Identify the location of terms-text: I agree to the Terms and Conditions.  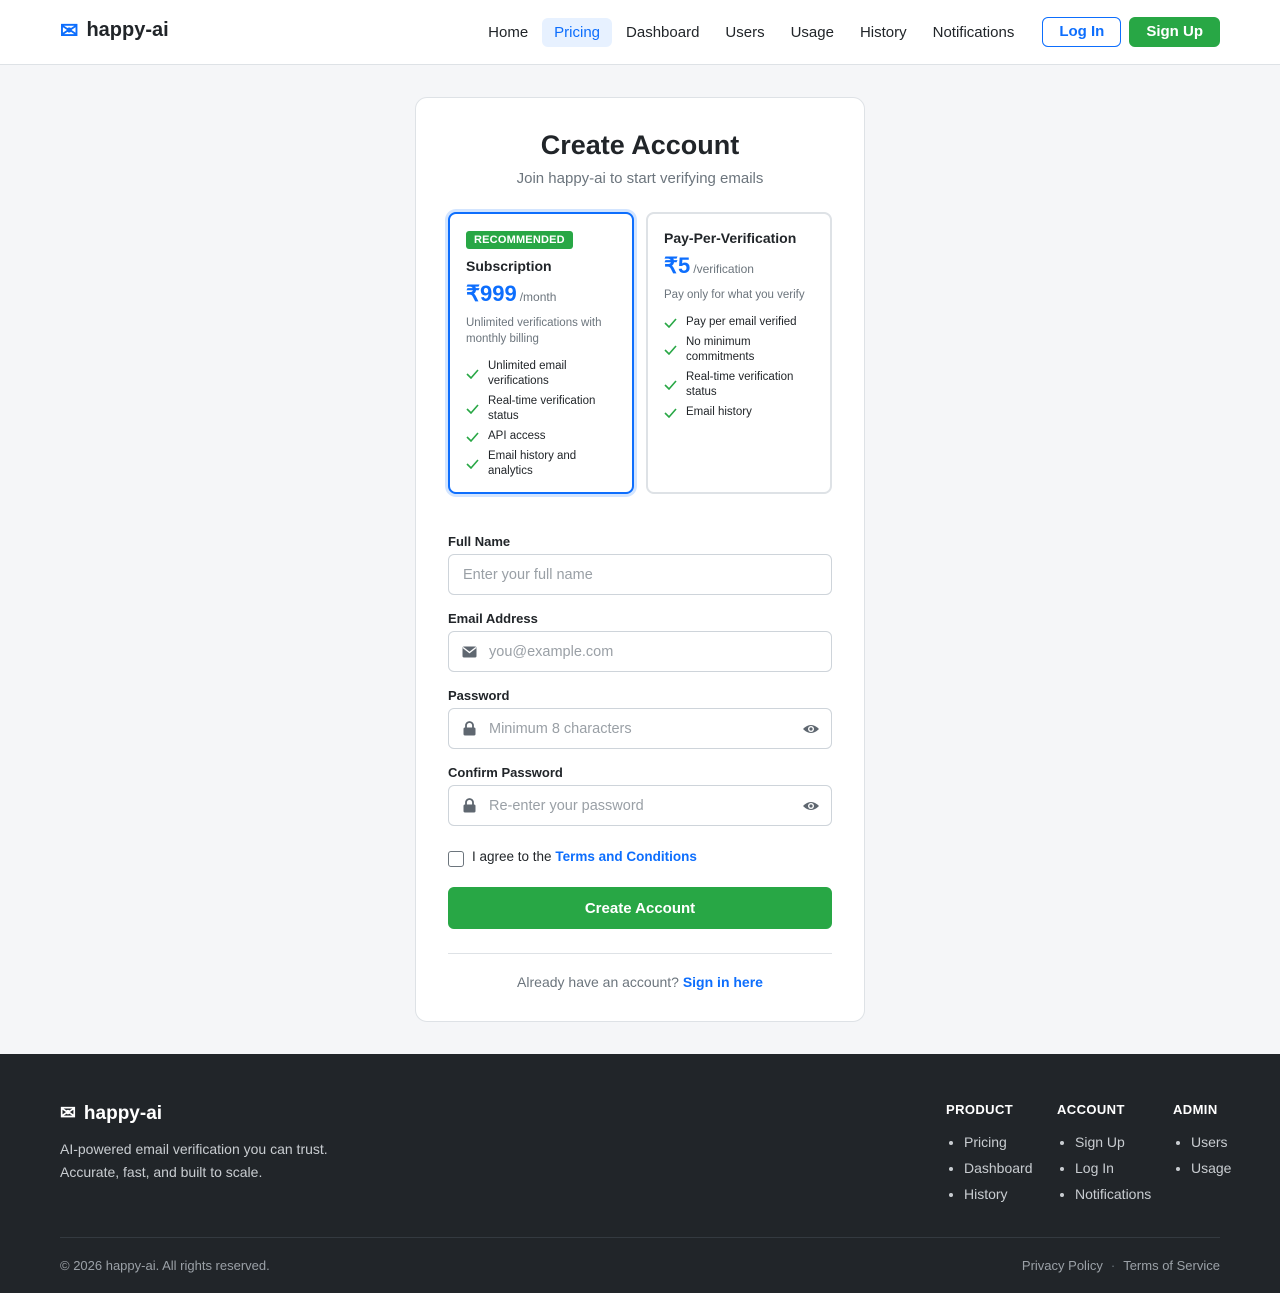
(584, 856).